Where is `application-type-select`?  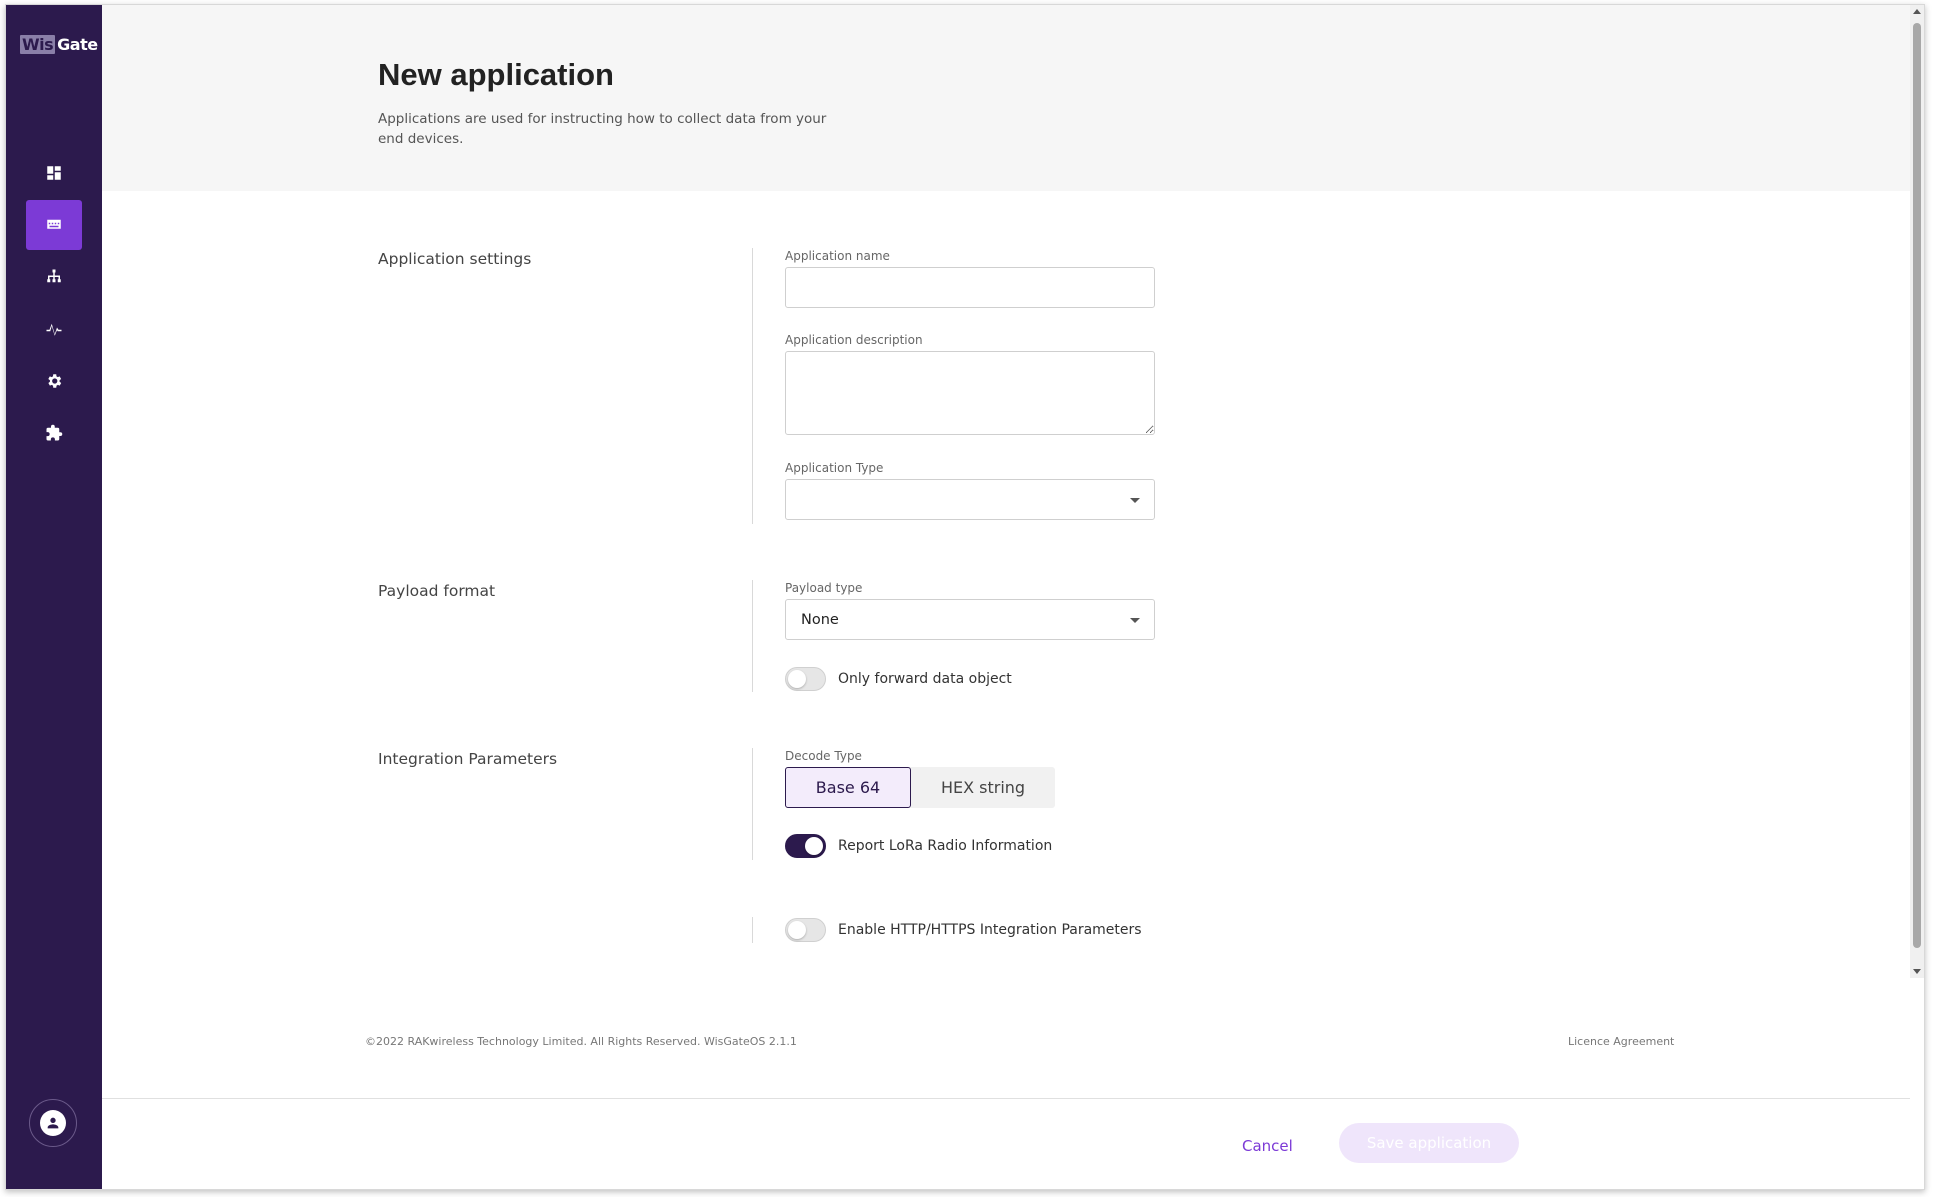 application-type-select is located at coordinates (970, 499).